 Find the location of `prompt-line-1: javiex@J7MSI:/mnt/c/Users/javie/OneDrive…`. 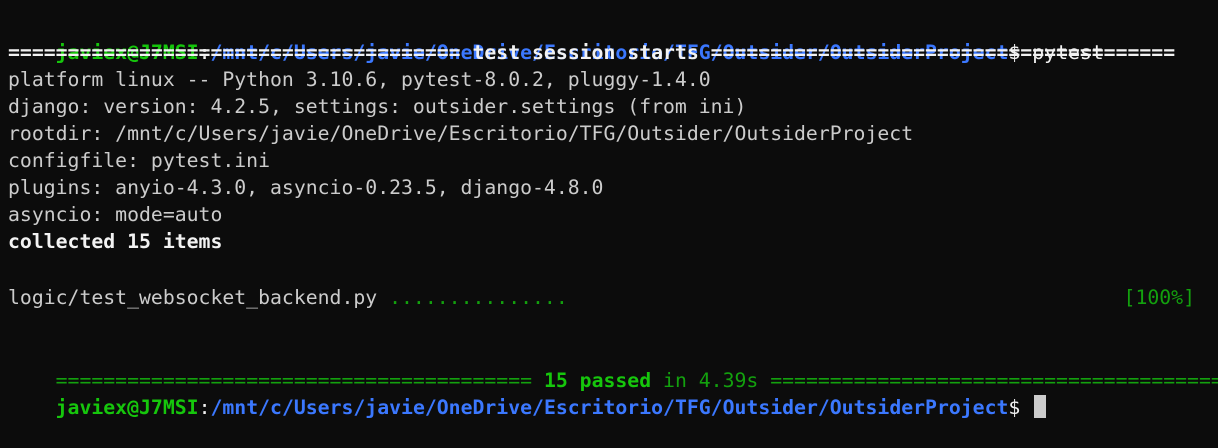

prompt-line-1: javiex@J7MSI:/mnt/c/Users/javie/OneDrive… is located at coordinates (613, 38).